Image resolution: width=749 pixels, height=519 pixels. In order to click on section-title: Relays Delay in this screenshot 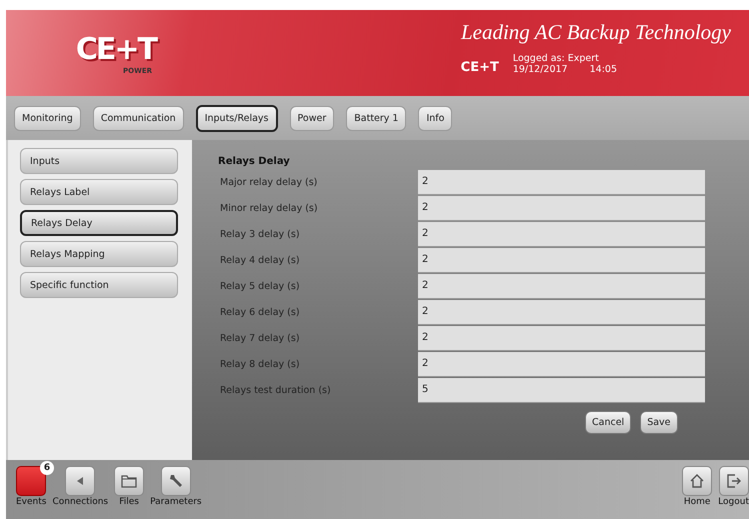, I will do `click(254, 161)`.